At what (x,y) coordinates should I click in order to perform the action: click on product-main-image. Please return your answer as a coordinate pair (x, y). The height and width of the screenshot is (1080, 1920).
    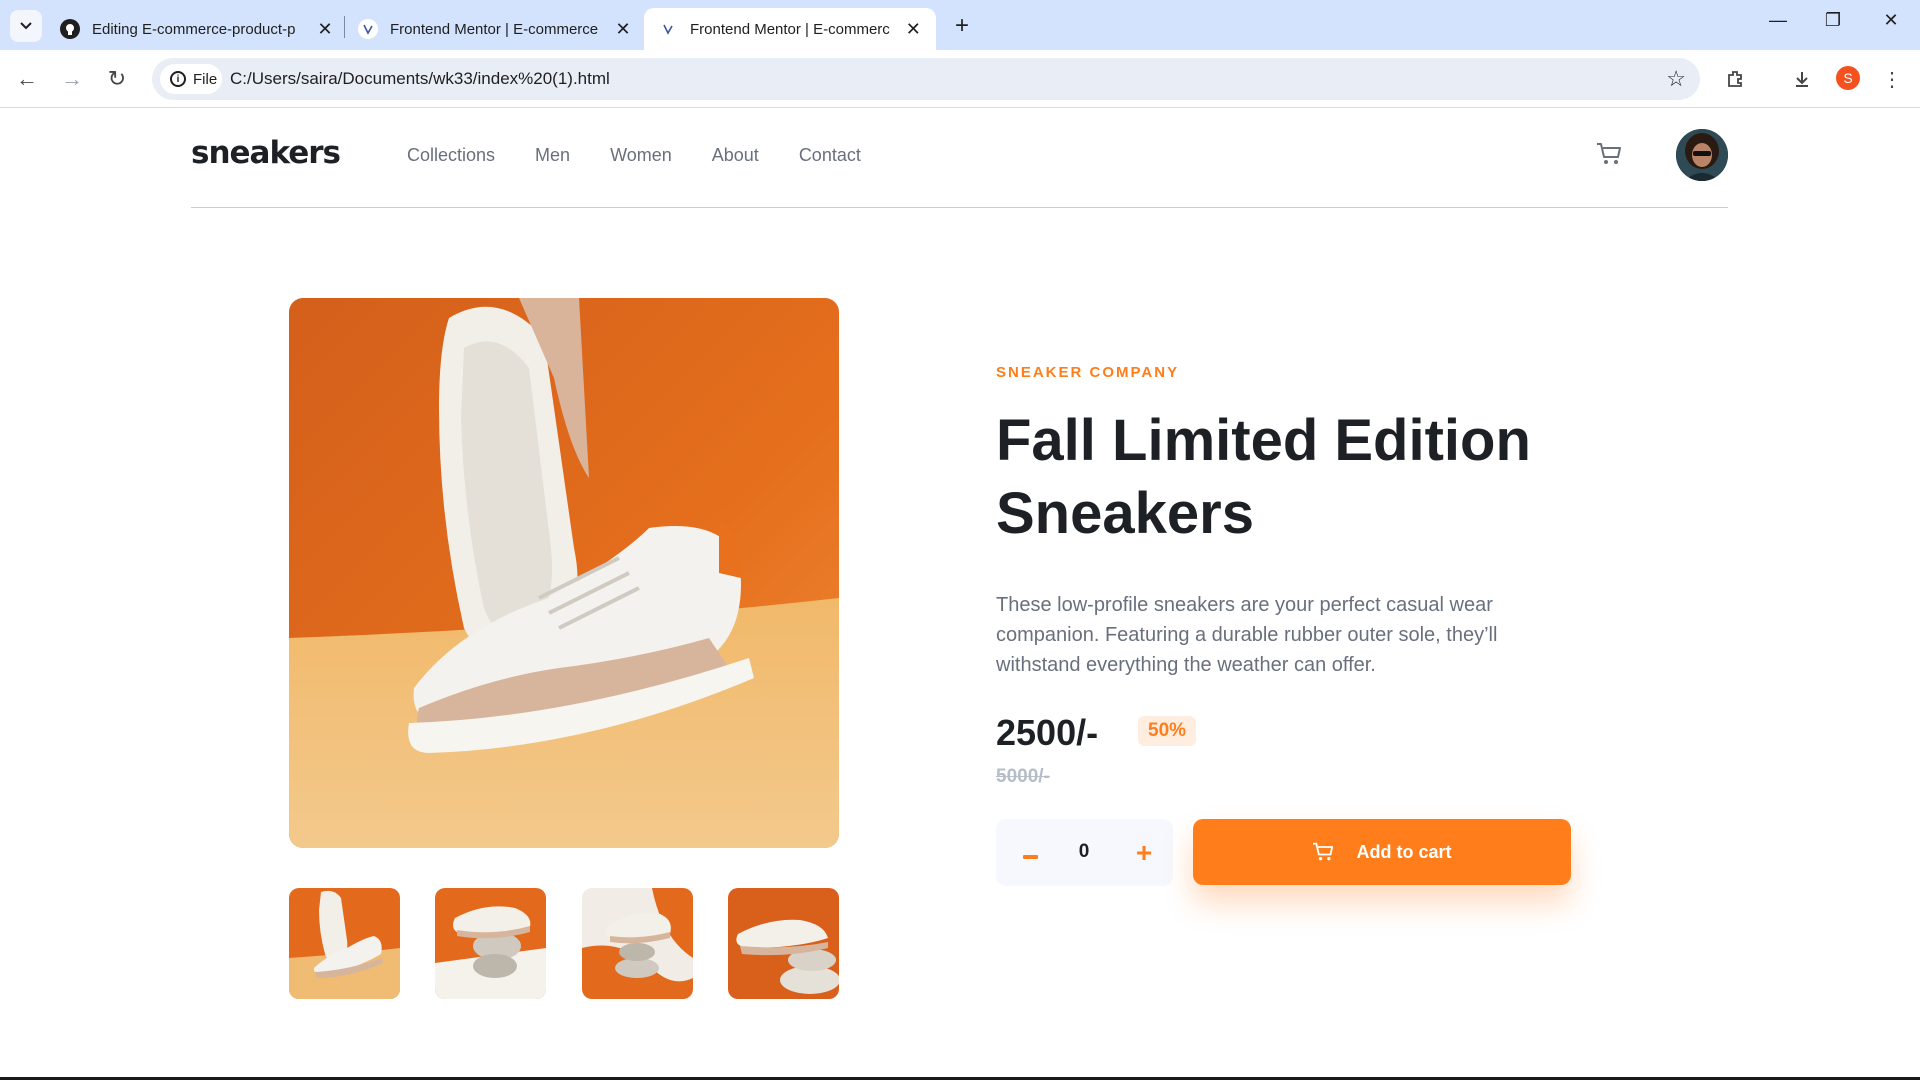
    Looking at the image, I should click on (564, 573).